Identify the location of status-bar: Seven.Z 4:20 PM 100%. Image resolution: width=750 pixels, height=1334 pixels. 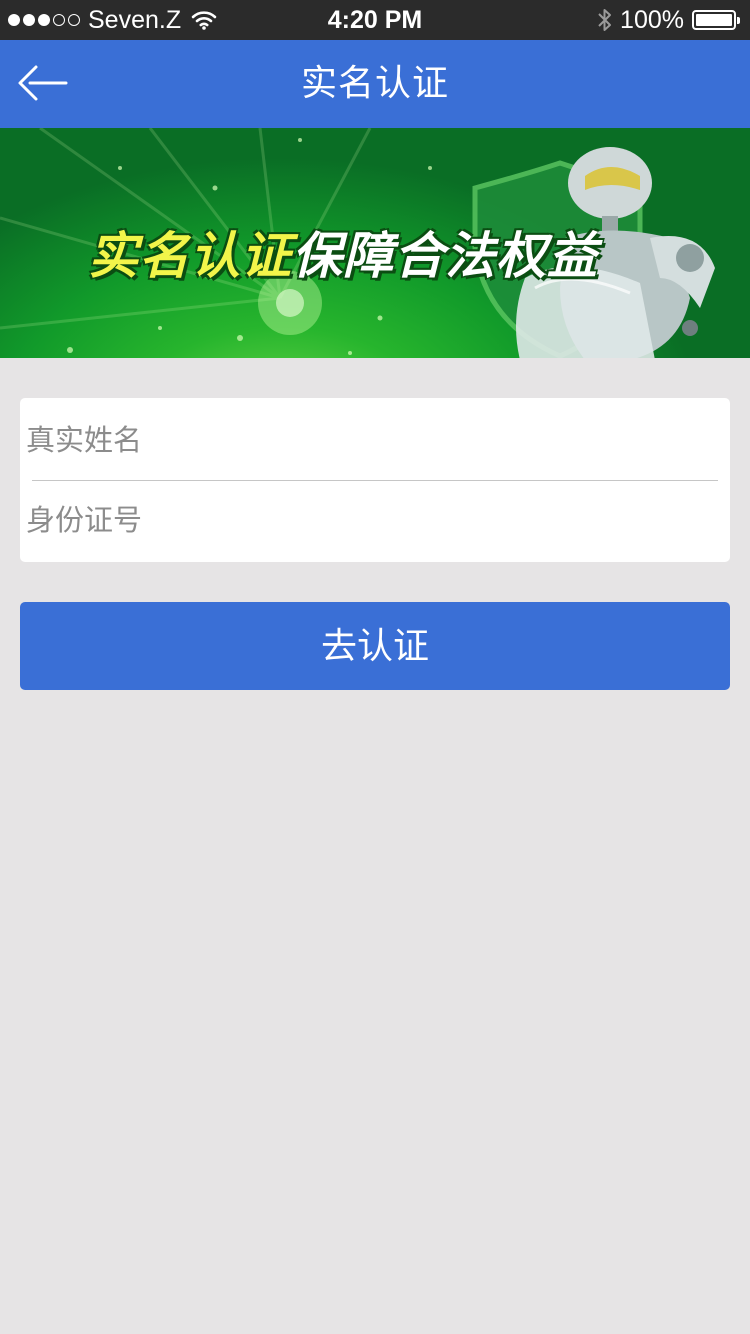
(375, 20).